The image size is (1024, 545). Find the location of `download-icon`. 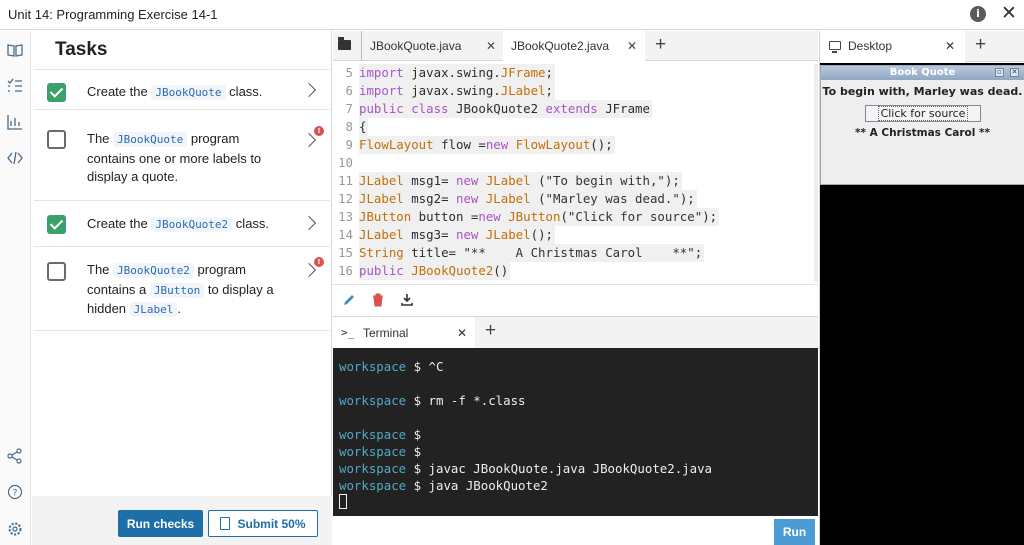

download-icon is located at coordinates (407, 300).